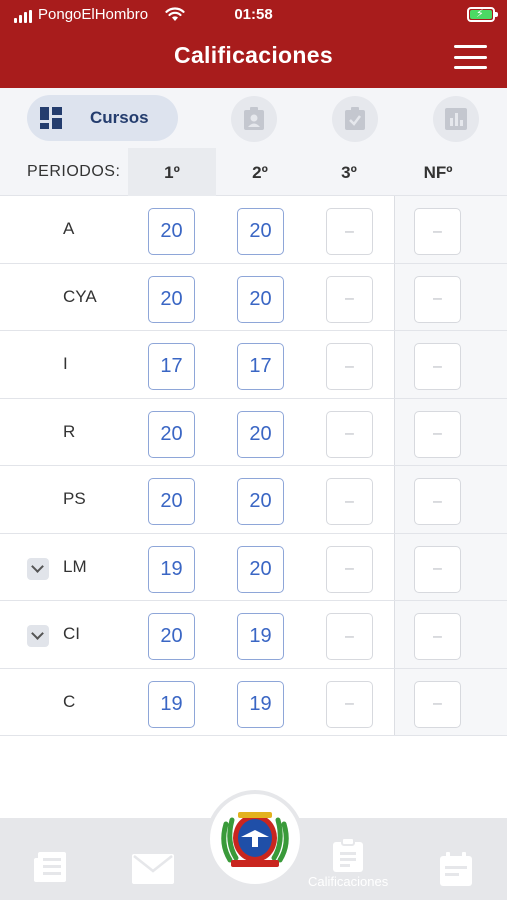 The height and width of the screenshot is (900, 507). I want to click on course-name: CI, so click(71, 633).